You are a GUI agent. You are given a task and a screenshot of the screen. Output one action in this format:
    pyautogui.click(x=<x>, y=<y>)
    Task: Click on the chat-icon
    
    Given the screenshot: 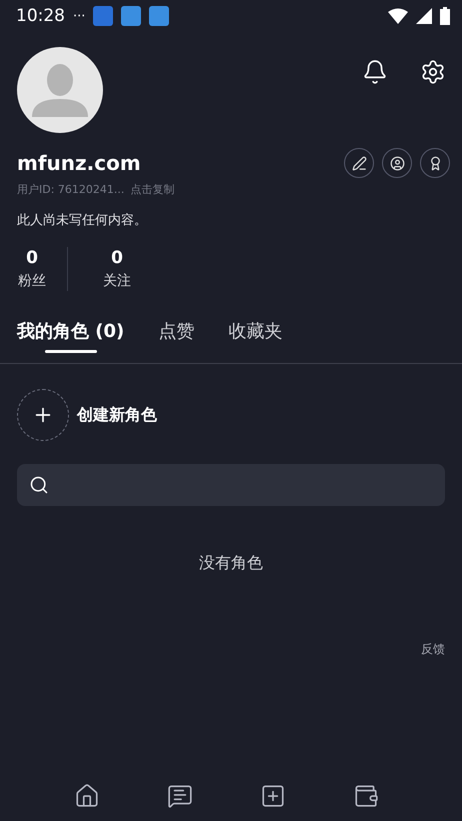 What is the action you would take?
    pyautogui.click(x=179, y=796)
    